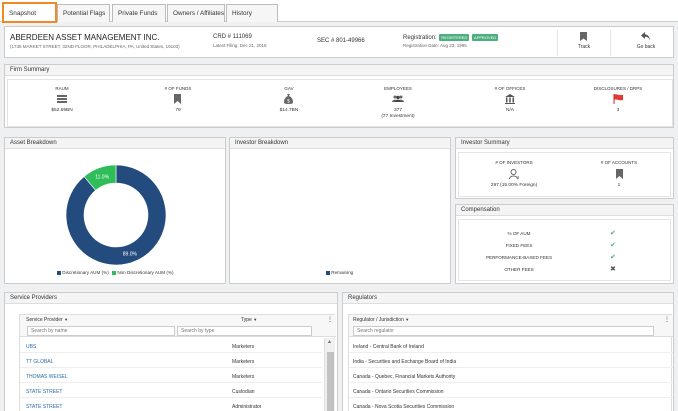 This screenshot has height=411, width=678. I want to click on summary-raum-value: $52.69BN, so click(62, 110).